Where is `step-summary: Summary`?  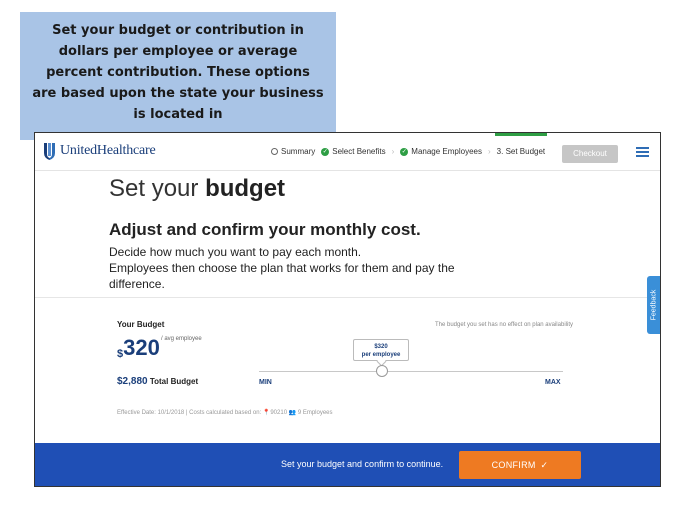 step-summary: Summary is located at coordinates (293, 151).